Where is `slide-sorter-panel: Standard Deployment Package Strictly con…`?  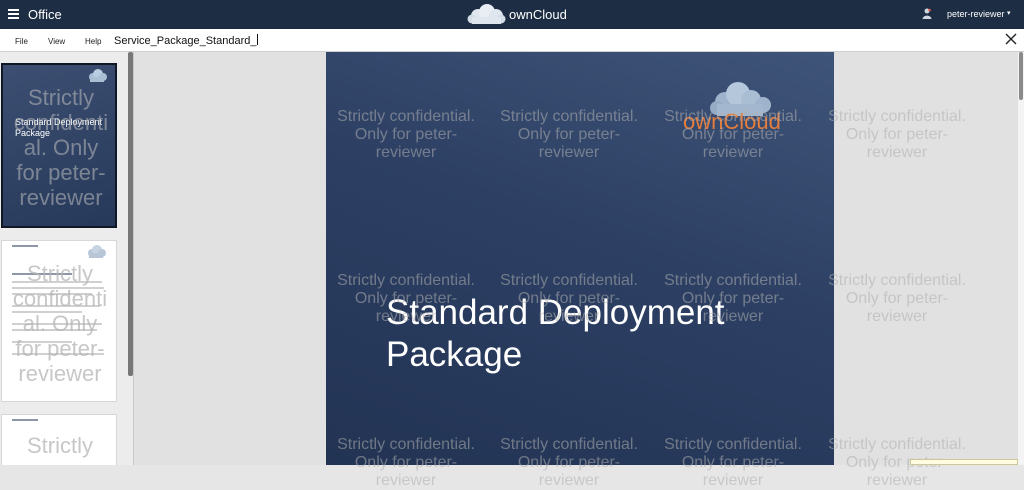
slide-sorter-panel: Standard Deployment Package Strictly con… is located at coordinates (67, 258).